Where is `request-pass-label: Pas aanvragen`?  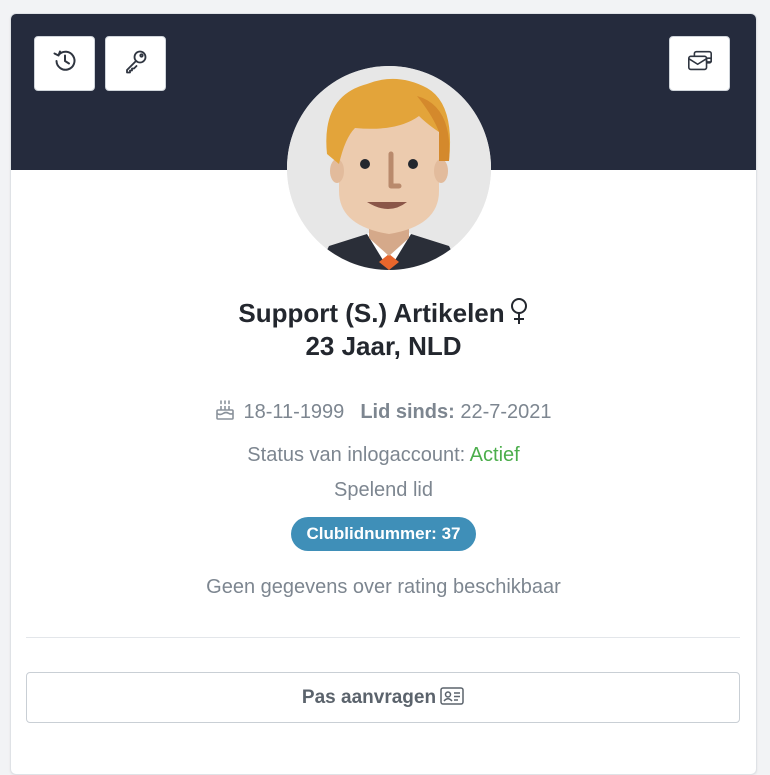 request-pass-label: Pas aanvragen is located at coordinates (369, 697).